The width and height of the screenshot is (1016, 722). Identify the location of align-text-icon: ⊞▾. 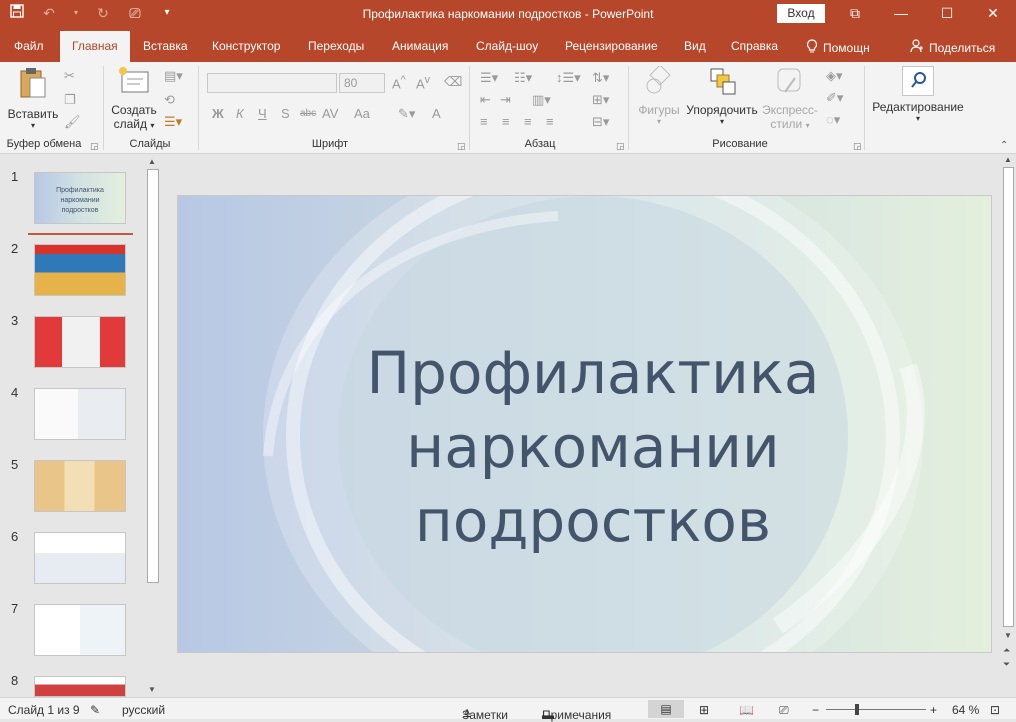
(600, 100).